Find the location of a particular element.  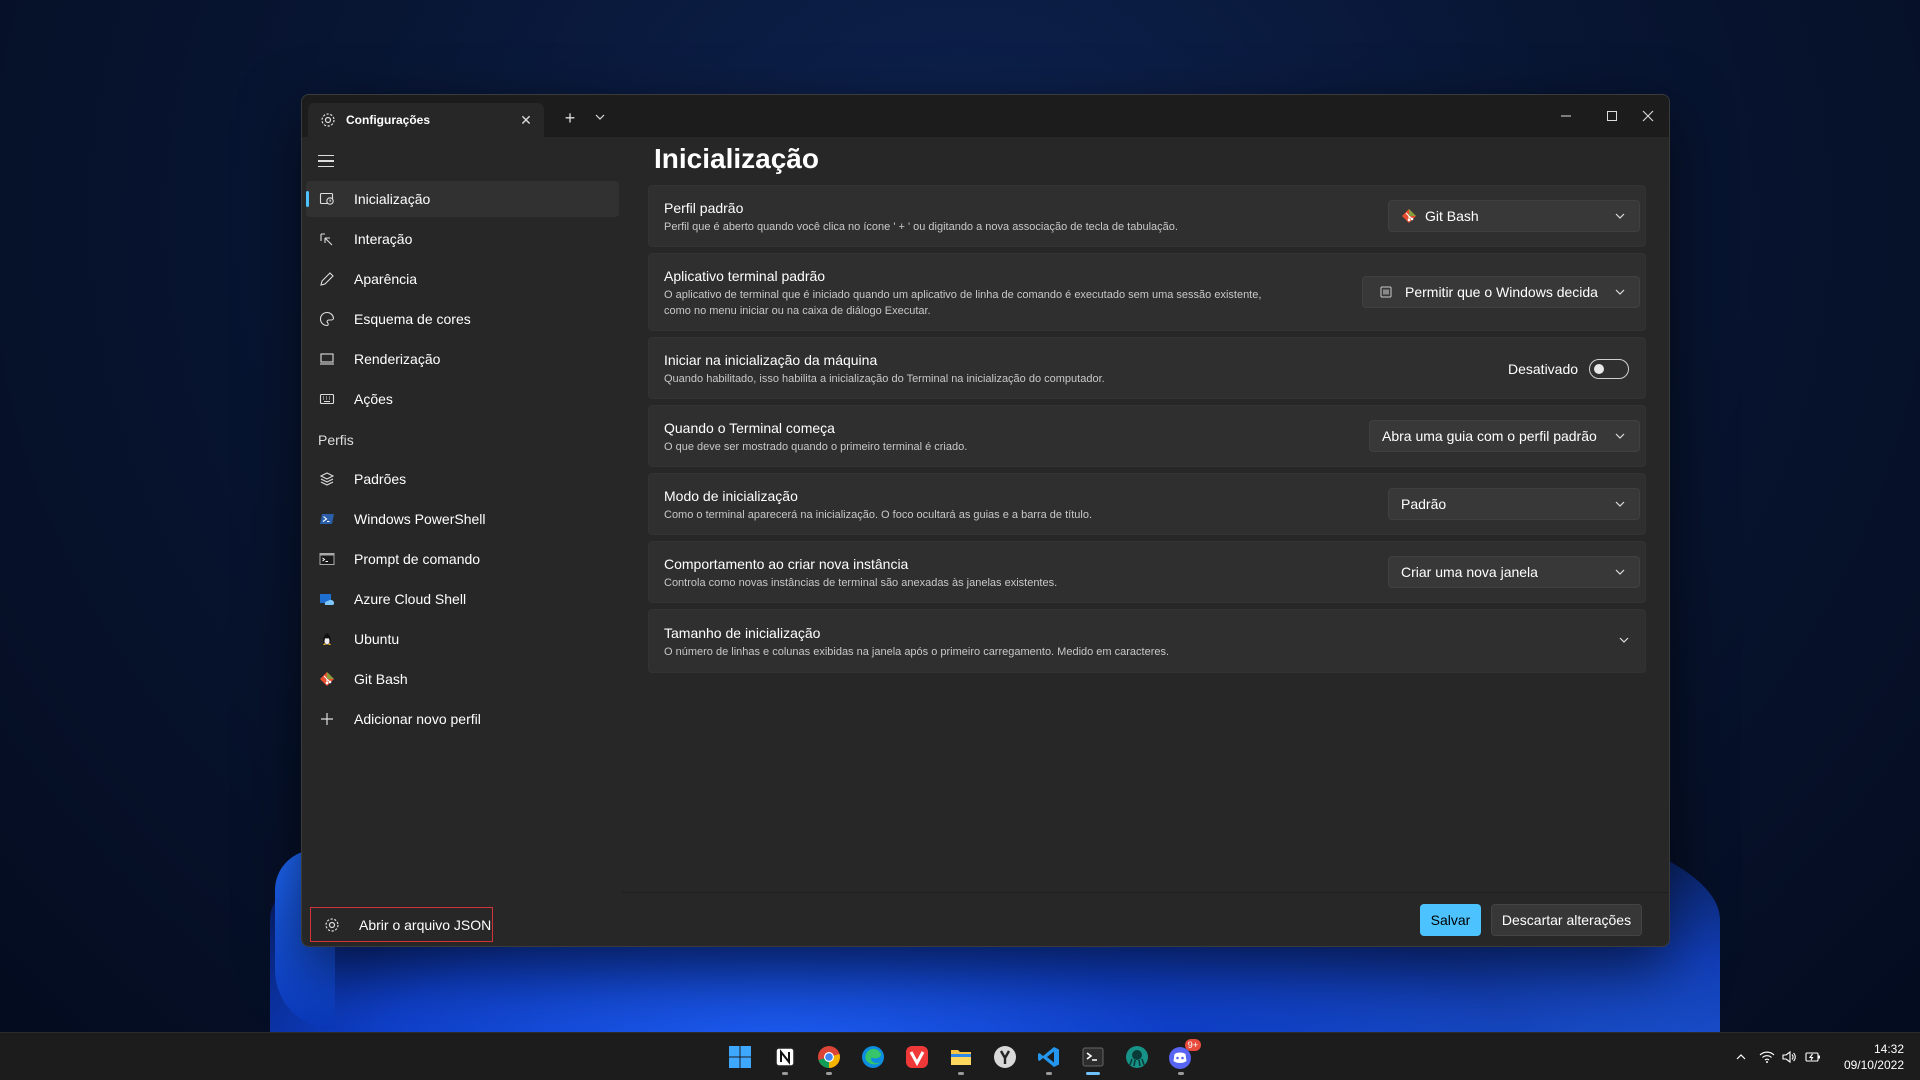

dropdown-value: Criar uma nova janela is located at coordinates (1469, 572).